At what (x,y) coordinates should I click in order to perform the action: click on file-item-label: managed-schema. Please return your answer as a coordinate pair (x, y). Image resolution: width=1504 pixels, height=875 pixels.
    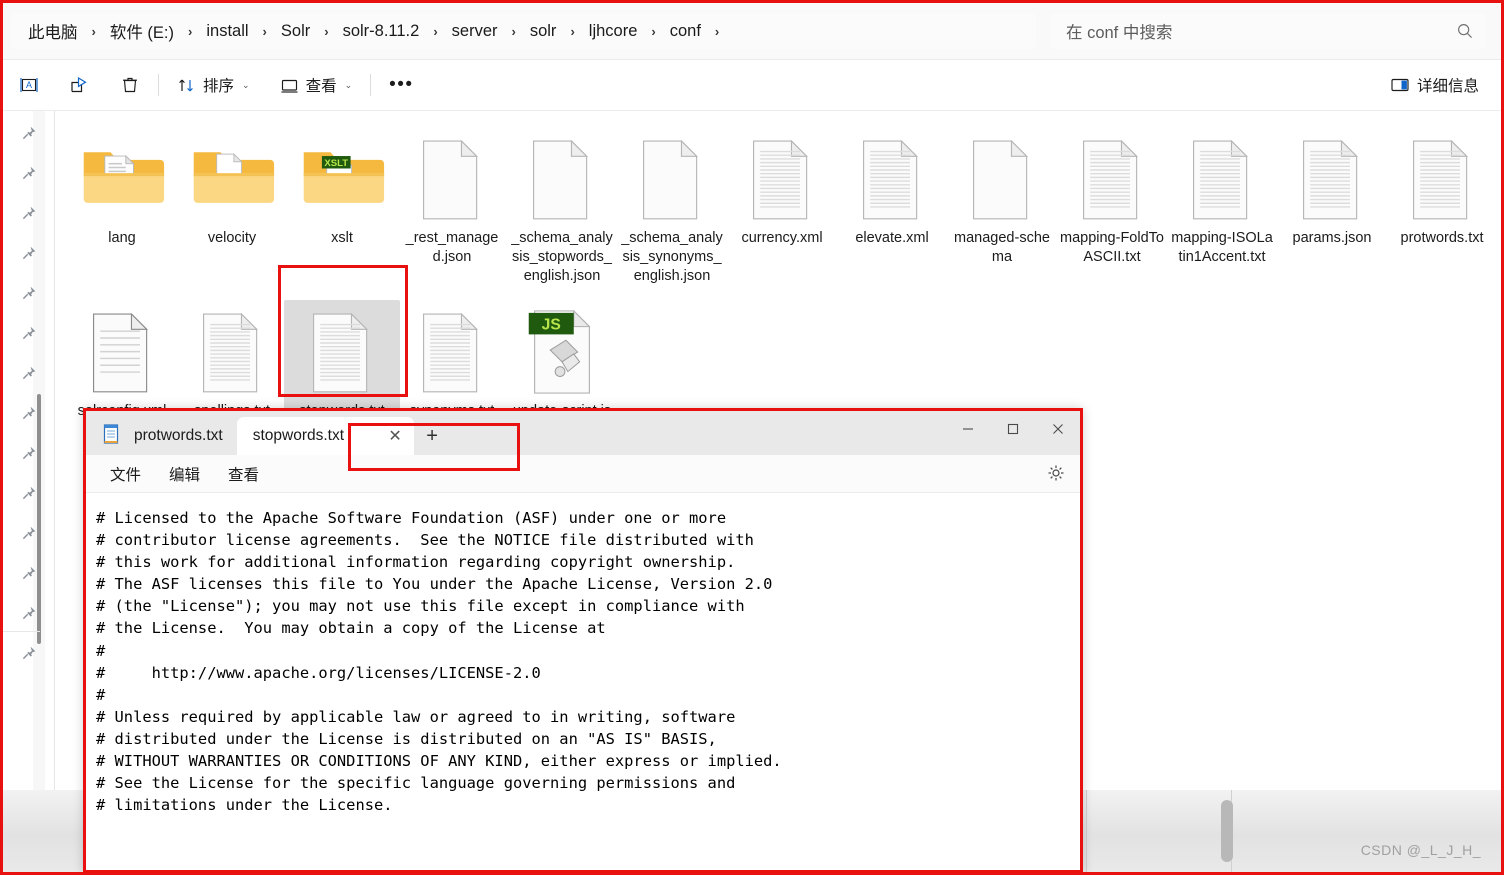
    Looking at the image, I should click on (1002, 247).